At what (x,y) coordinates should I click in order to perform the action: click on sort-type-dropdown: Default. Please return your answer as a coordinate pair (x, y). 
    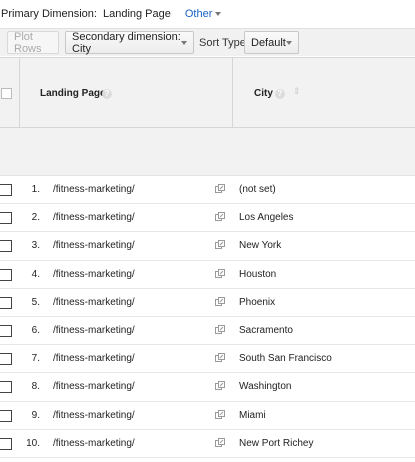
    Looking at the image, I should click on (271, 42).